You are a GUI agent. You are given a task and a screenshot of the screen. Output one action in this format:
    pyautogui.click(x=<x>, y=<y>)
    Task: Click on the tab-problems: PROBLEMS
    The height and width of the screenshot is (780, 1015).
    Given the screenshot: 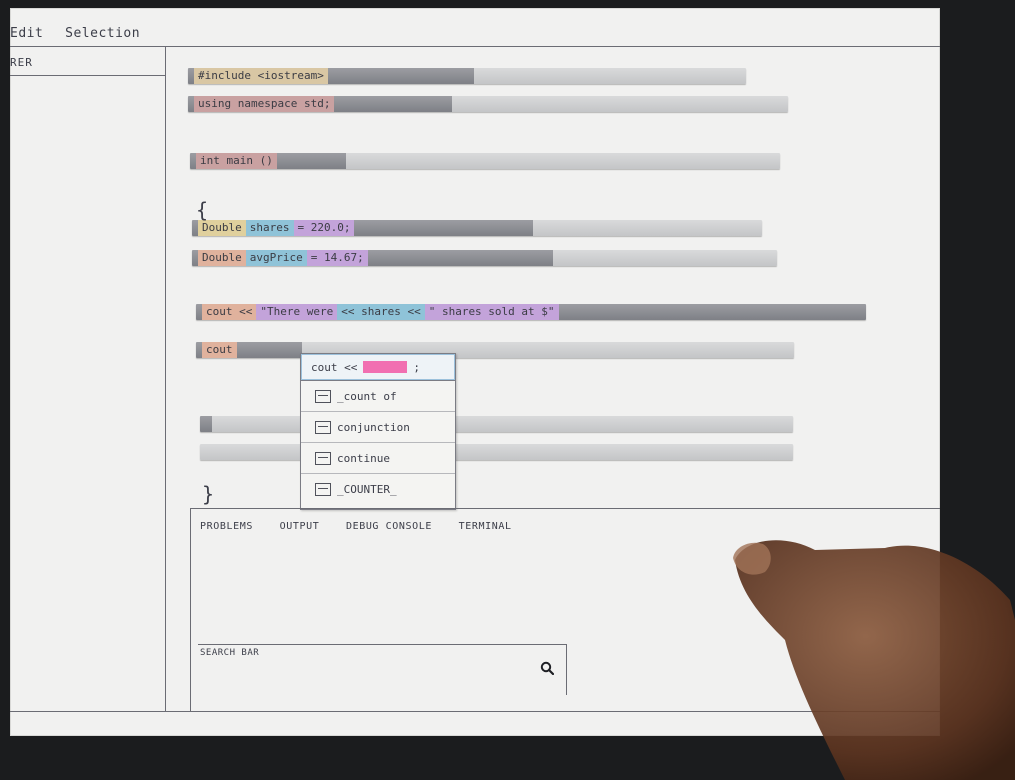 What is the action you would take?
    pyautogui.click(x=226, y=526)
    